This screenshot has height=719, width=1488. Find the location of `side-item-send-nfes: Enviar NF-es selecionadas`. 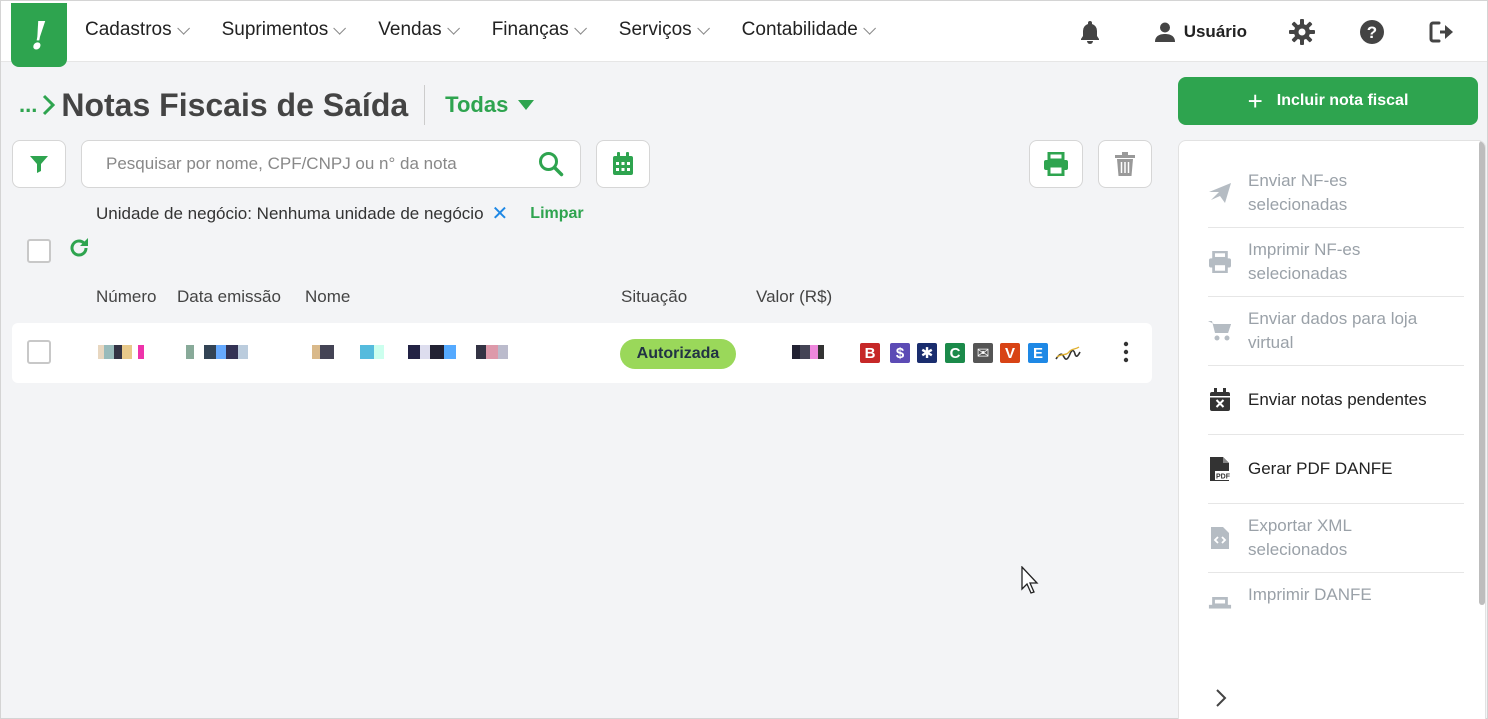

side-item-send-nfes: Enviar NF-es selecionadas is located at coordinates (1336, 193).